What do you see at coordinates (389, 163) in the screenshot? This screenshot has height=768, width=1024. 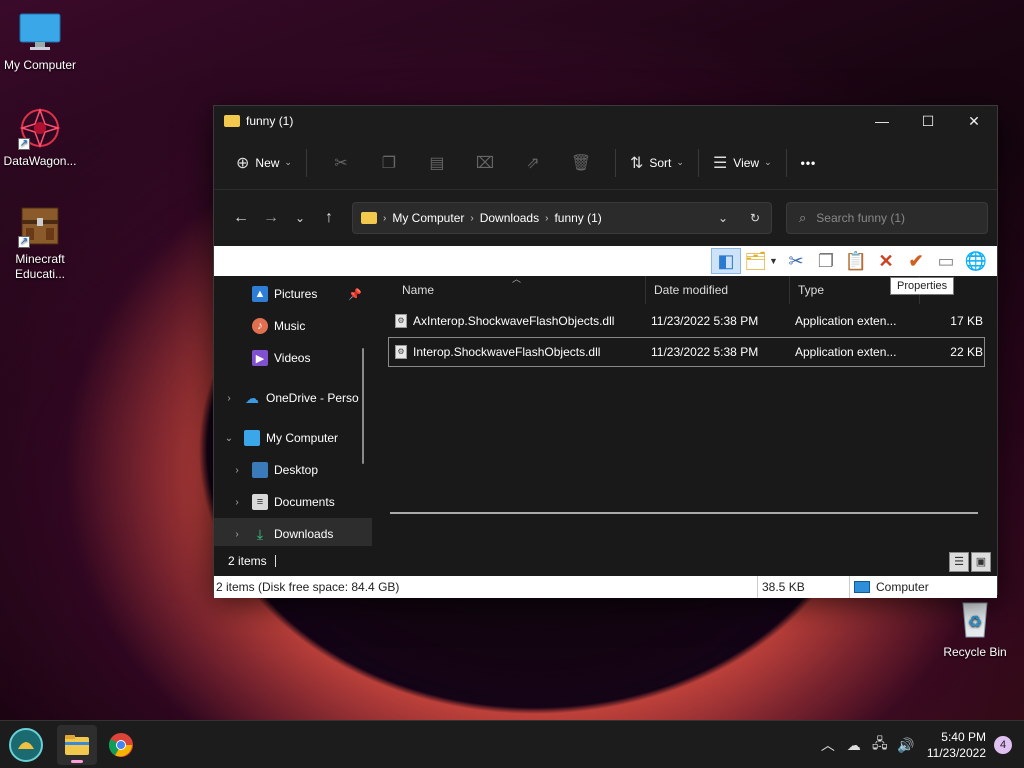 I see `copy-button: ❐` at bounding box center [389, 163].